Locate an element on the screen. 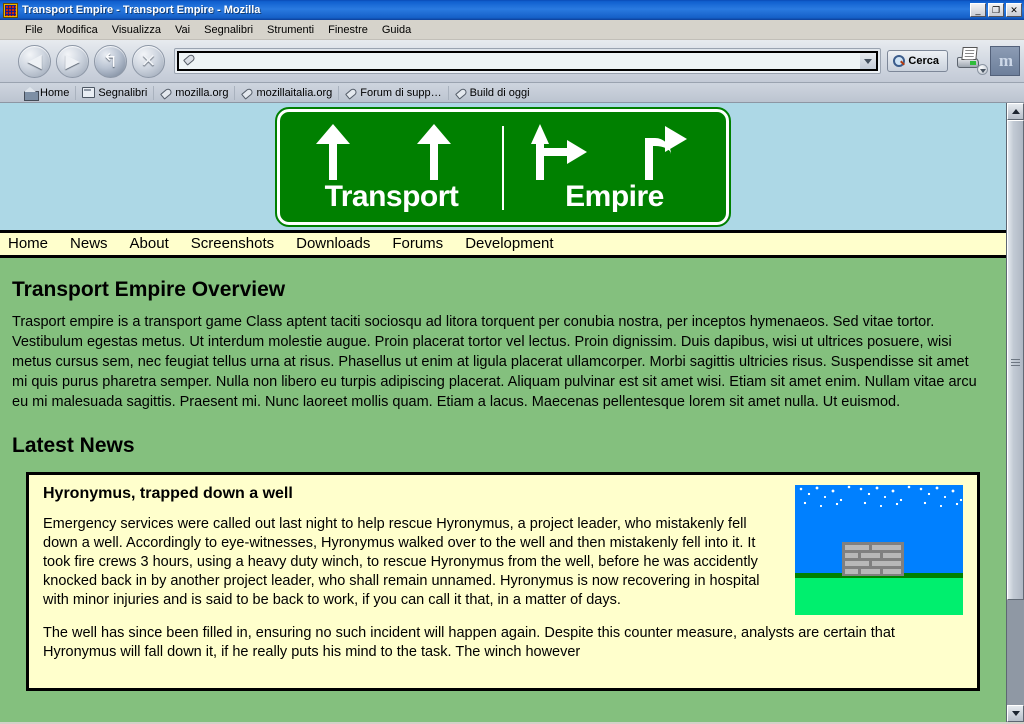  scrollbar-thumb is located at coordinates (1015, 360).